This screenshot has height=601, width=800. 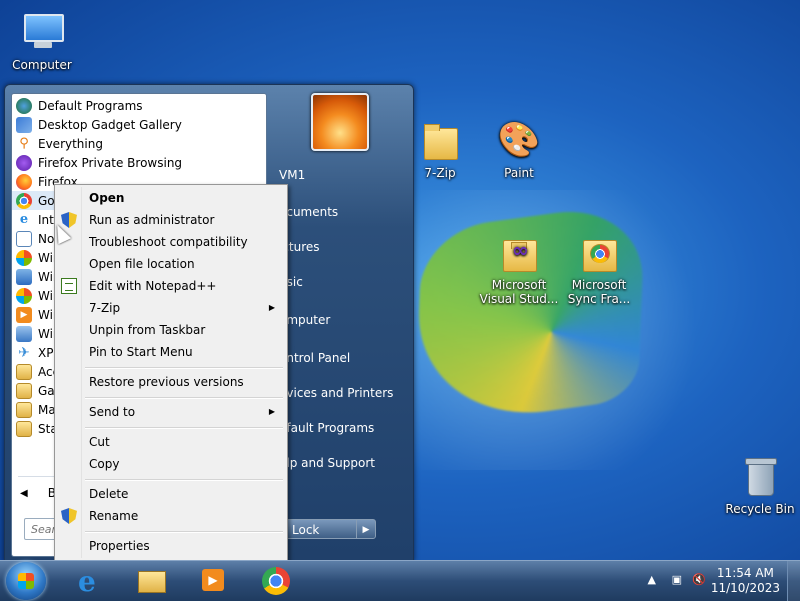 I want to click on chrome-folder-icon, so click(x=599, y=252).